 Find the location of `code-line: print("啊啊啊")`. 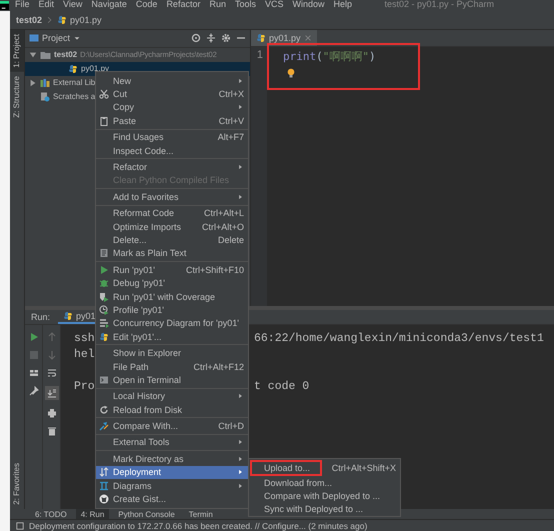

code-line: print("啊啊啊") is located at coordinates (330, 56).